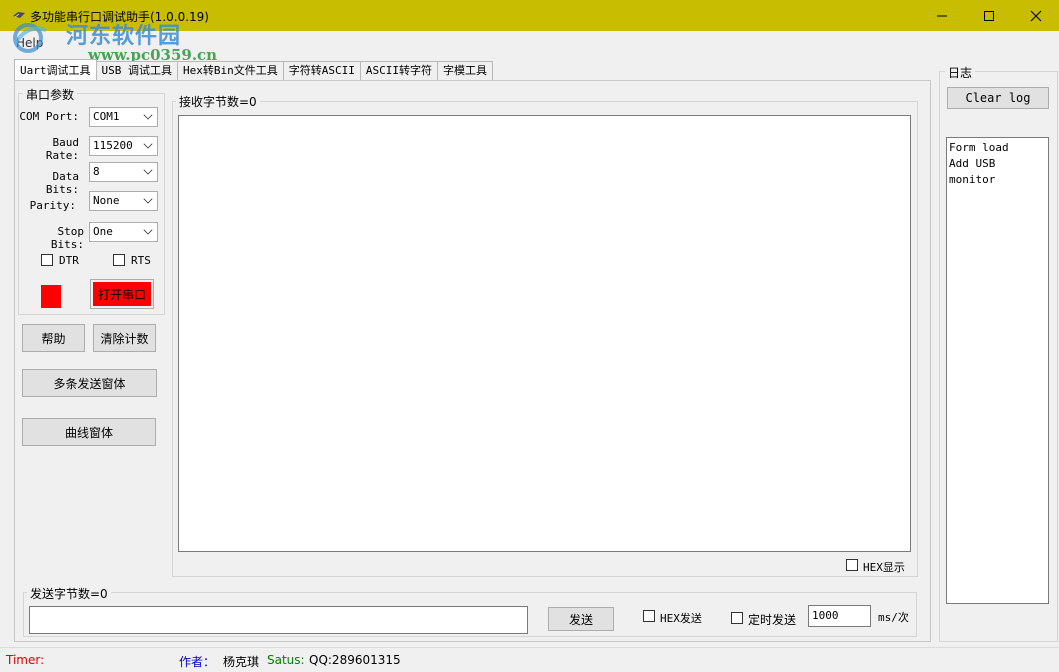  I want to click on help-button: 帮助, so click(53, 338).